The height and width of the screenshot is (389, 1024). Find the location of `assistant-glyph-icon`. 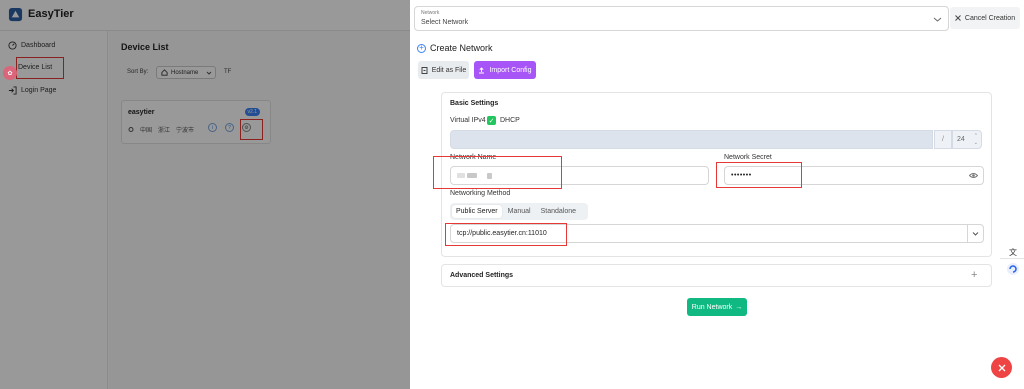

assistant-glyph-icon is located at coordinates (1013, 269).